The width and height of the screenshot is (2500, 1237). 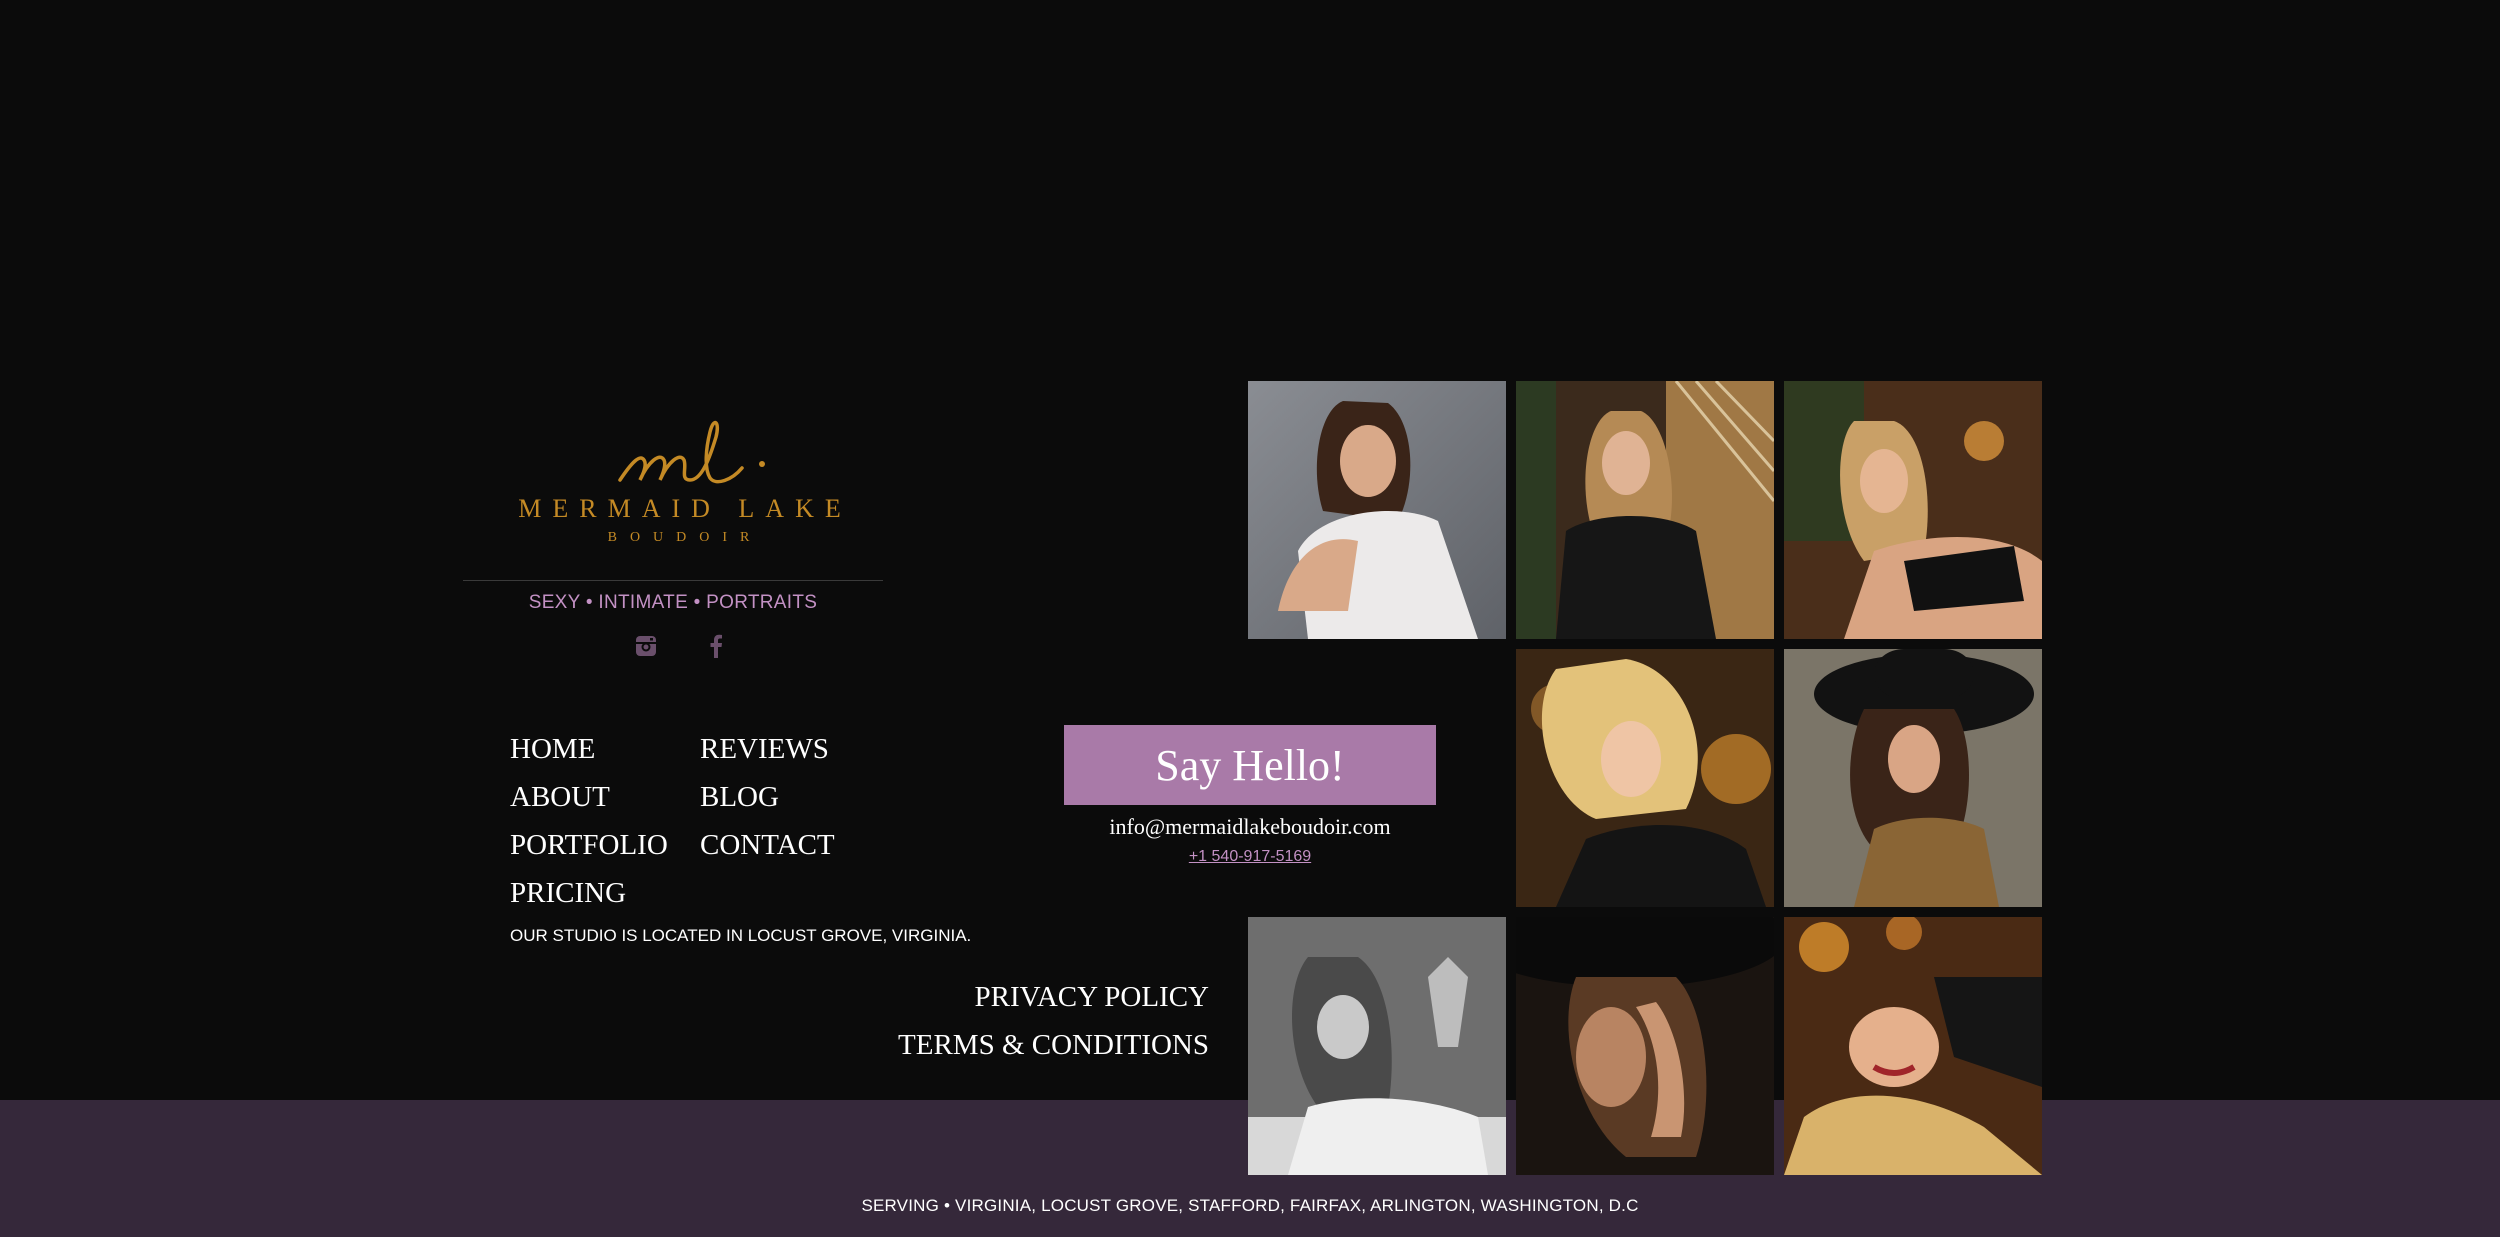 What do you see at coordinates (673, 602) in the screenshot?
I see `brand-tagline: SEXY • INTIMATE • PORTRAITS` at bounding box center [673, 602].